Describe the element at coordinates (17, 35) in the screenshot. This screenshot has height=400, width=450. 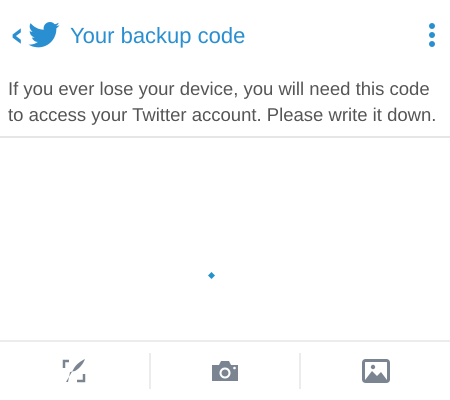
I see `back-button: ‹` at that location.